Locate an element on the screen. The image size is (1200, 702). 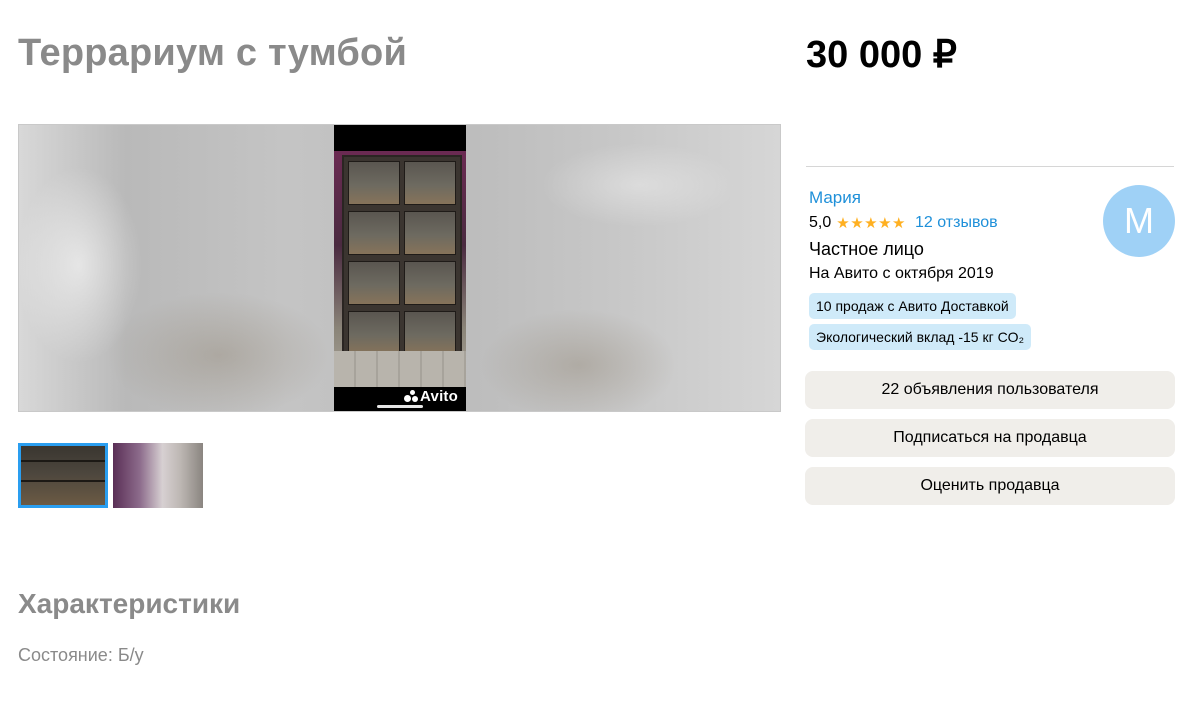
condition-value: Б/у is located at coordinates (130, 655).